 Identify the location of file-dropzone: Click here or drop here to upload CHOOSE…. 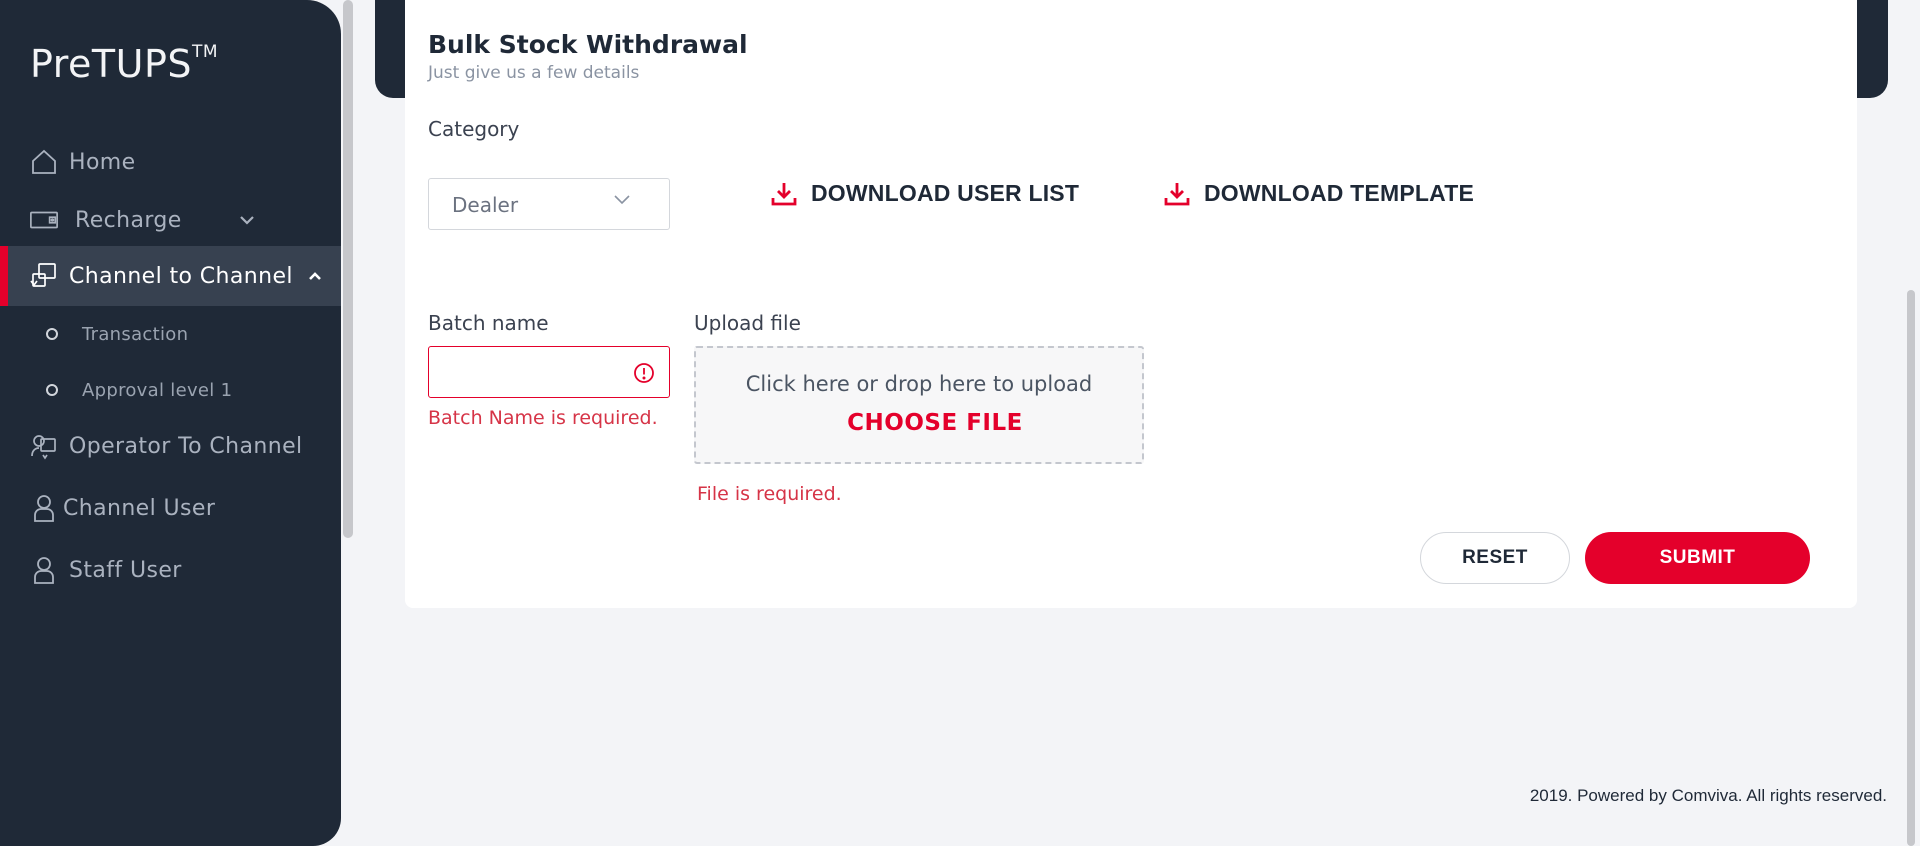
(919, 405).